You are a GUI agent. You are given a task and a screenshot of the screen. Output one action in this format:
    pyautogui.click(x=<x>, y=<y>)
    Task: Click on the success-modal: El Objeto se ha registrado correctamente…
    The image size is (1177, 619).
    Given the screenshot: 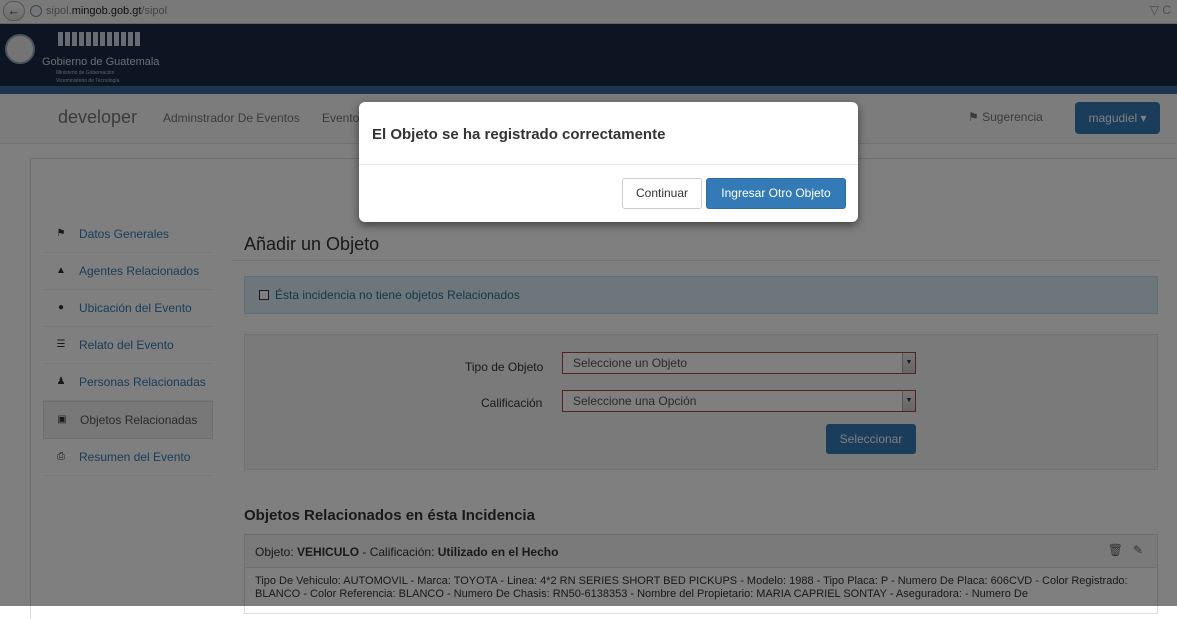 What is the action you would take?
    pyautogui.click(x=608, y=162)
    